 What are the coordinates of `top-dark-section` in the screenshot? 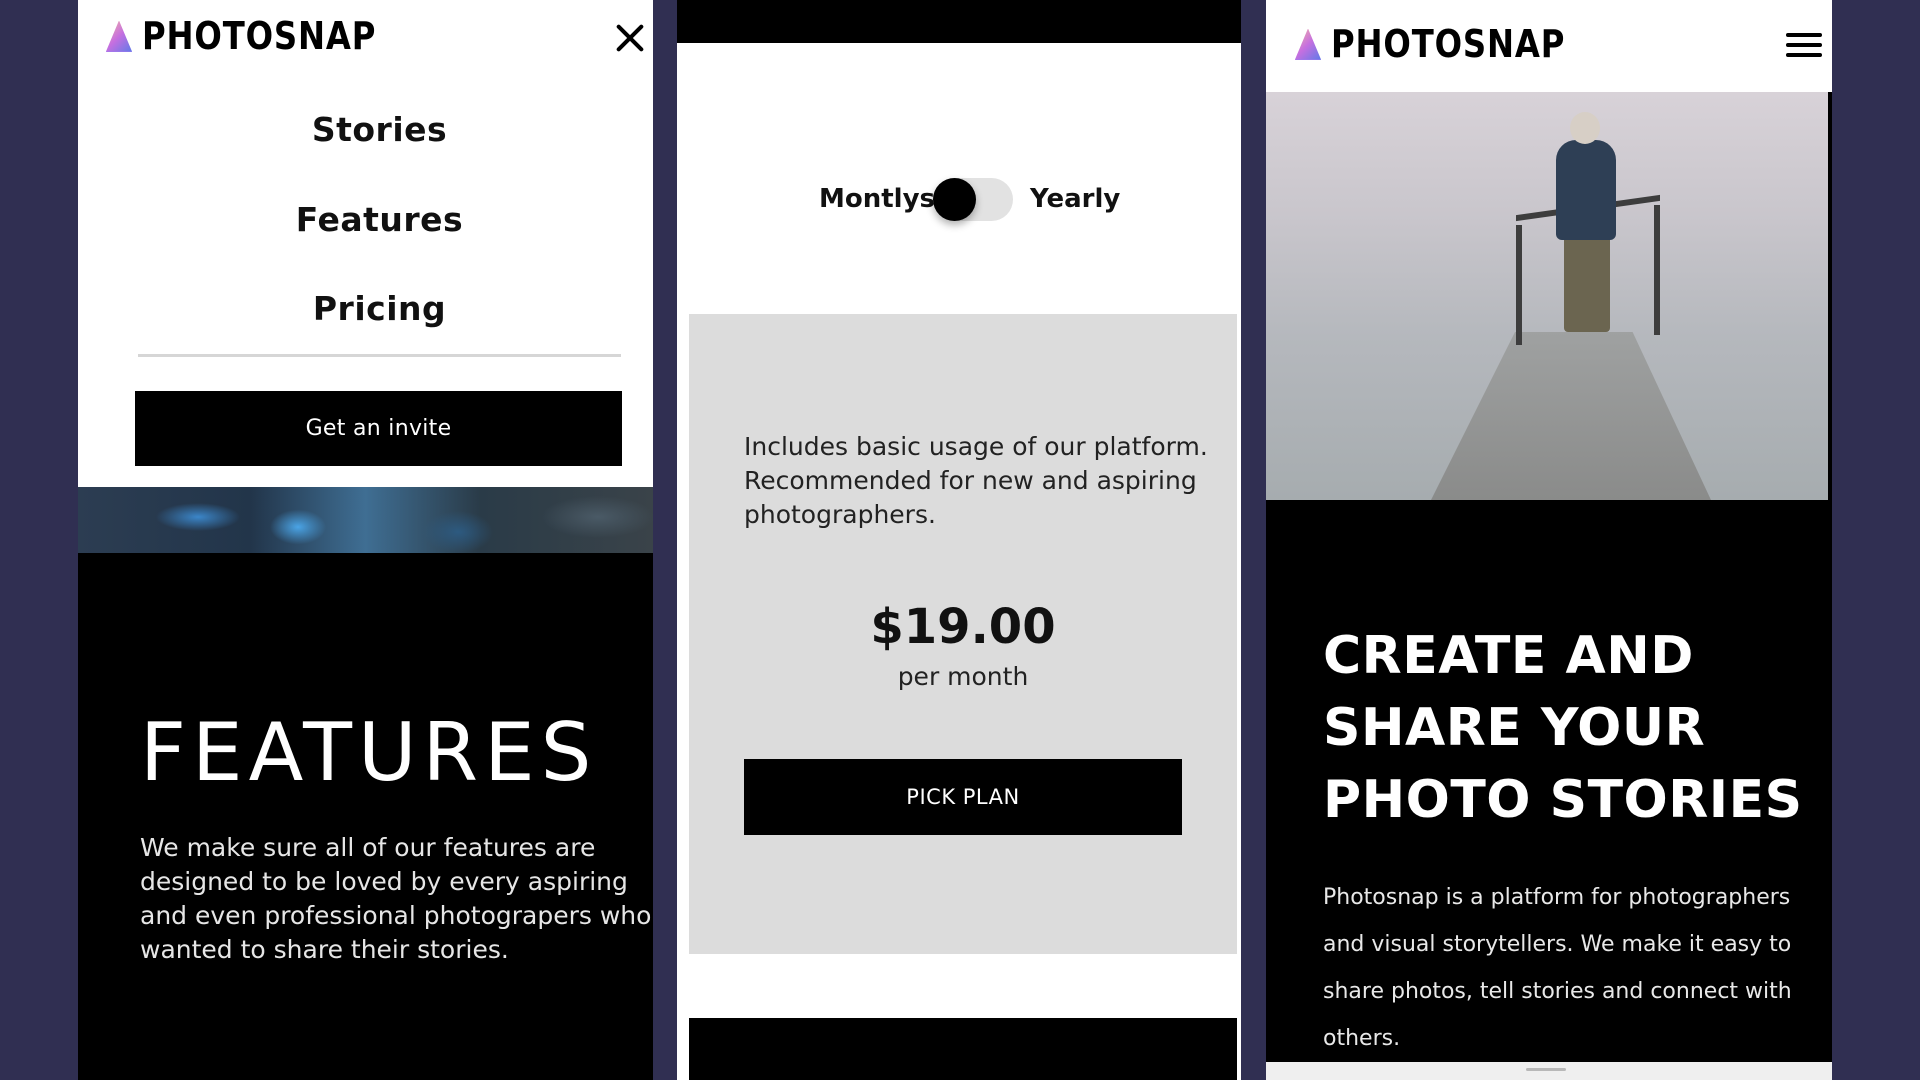 It's located at (959, 21).